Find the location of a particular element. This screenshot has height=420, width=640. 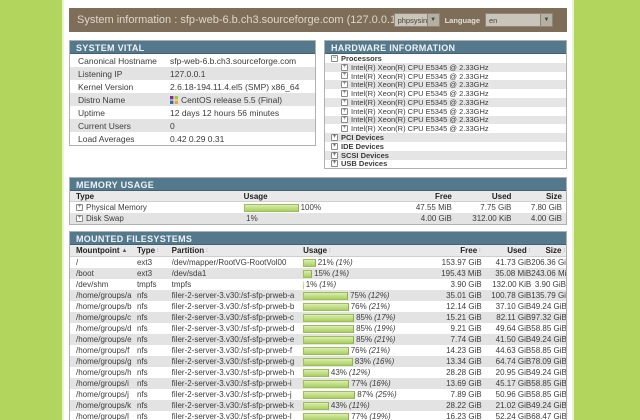

fs-col-used: Used ↕ is located at coordinates (506, 250).